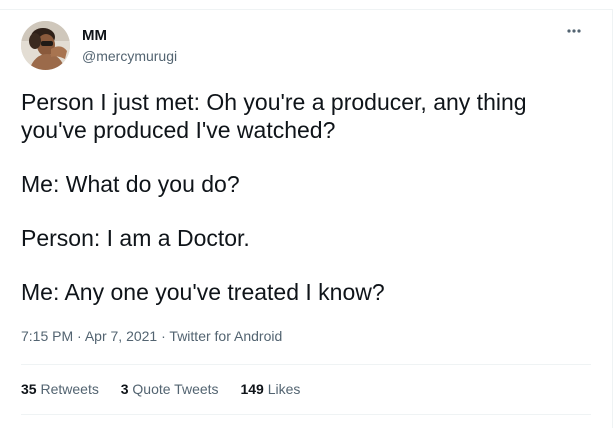 The width and height of the screenshot is (613, 428). I want to click on tweet-date: Apr 7, 2021, so click(121, 336).